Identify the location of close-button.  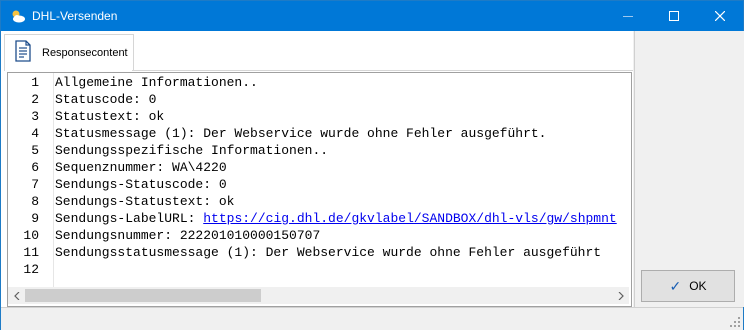
(720, 16).